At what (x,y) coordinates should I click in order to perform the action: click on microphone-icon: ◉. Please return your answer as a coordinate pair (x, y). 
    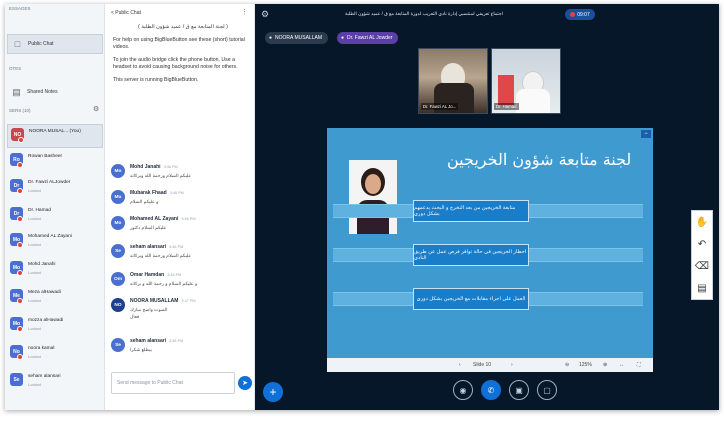
    Looking at the image, I should click on (463, 390).